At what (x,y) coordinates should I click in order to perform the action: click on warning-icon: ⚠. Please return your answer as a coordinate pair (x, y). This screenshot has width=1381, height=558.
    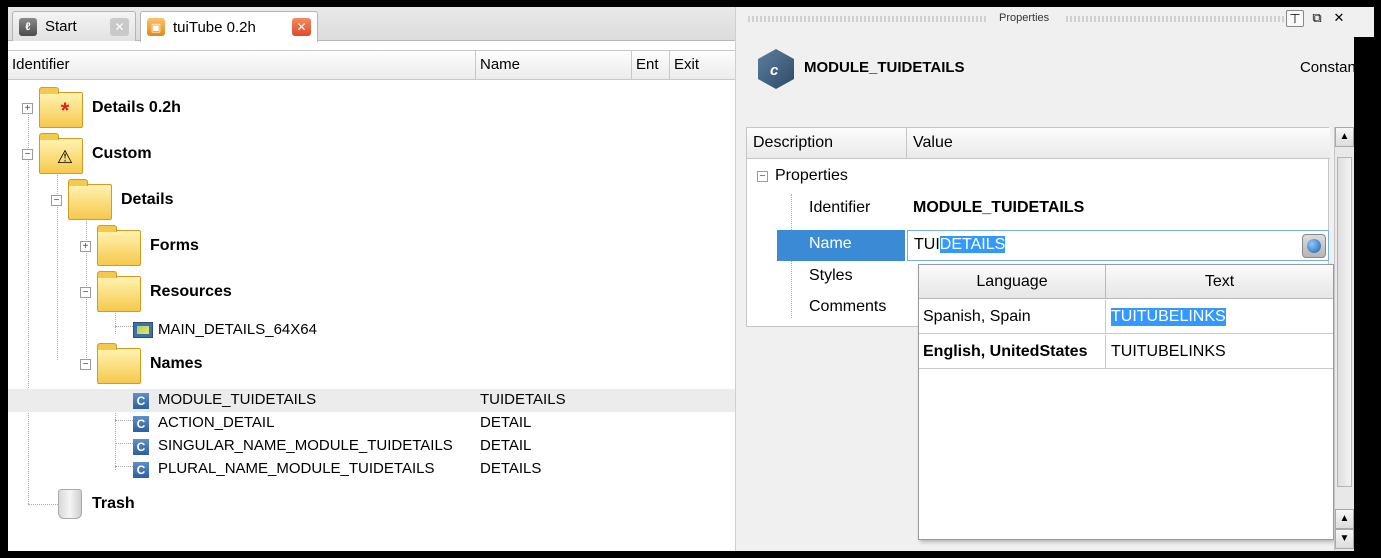
    Looking at the image, I should click on (65, 156).